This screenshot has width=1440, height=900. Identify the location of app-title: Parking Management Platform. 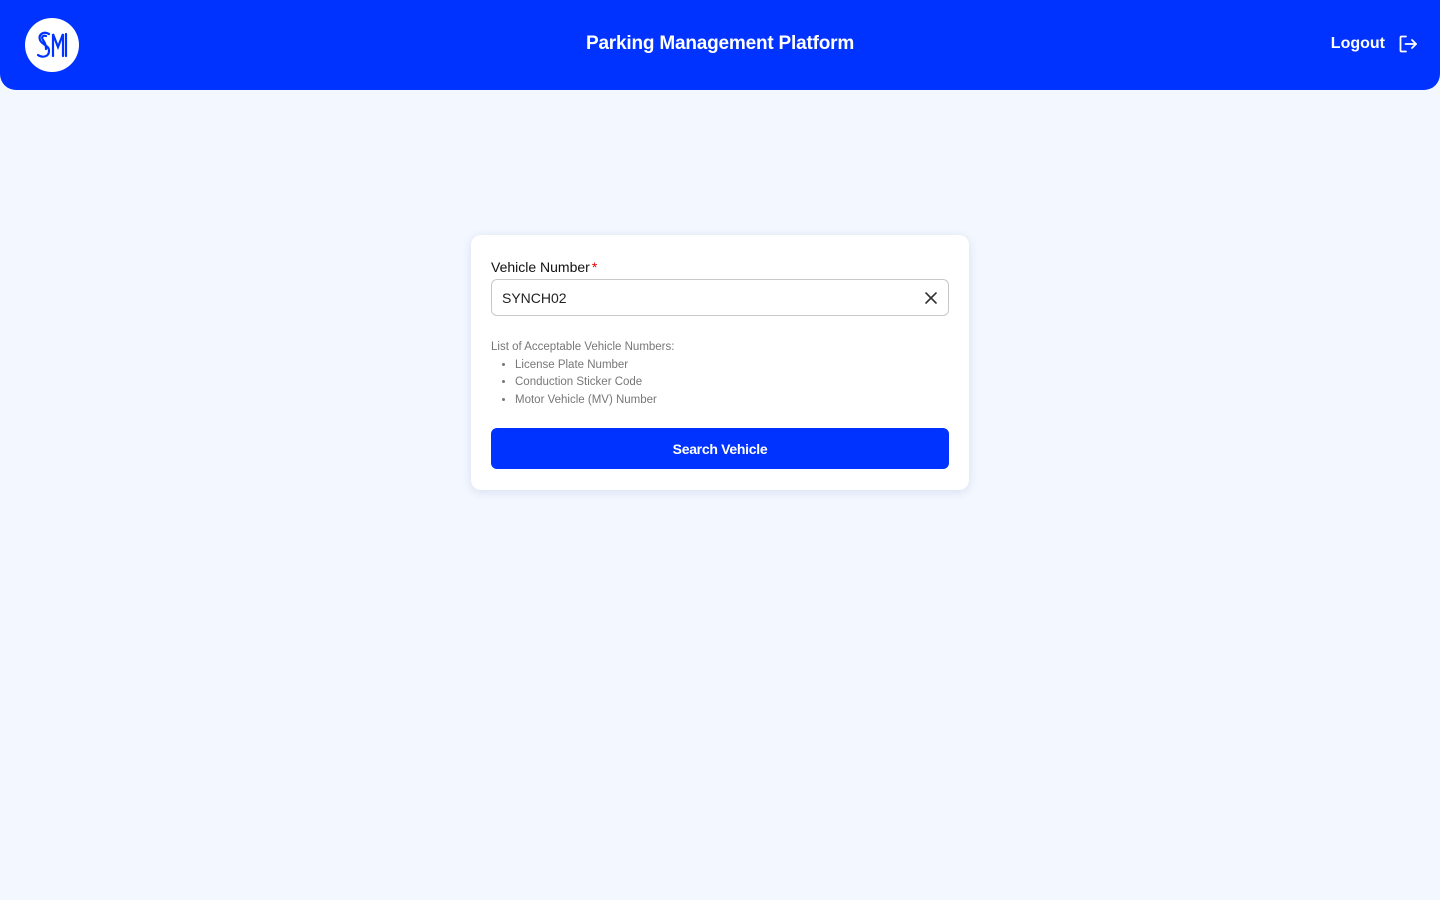
(720, 43).